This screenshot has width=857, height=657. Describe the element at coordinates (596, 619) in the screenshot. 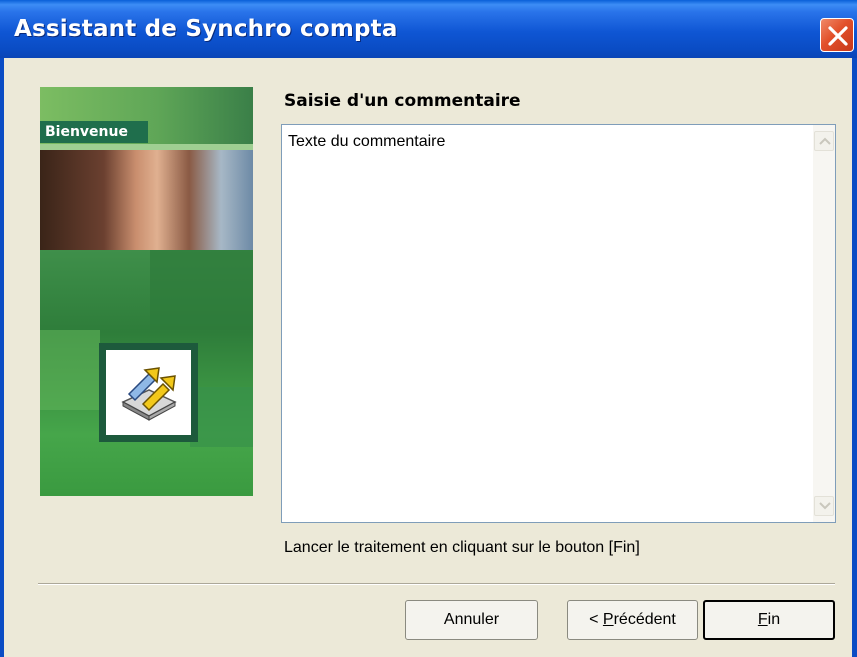

I see `previous-button-prefix: <` at that location.